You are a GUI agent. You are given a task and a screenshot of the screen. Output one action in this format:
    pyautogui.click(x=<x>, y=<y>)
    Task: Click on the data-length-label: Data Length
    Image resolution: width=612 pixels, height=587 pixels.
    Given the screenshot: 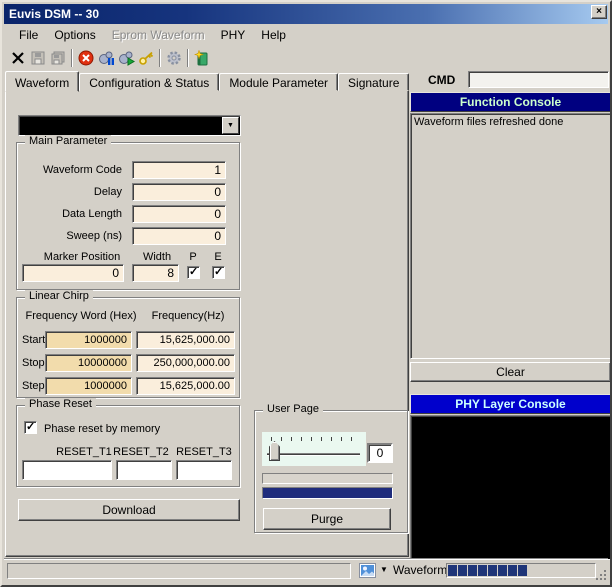 What is the action you would take?
    pyautogui.click(x=92, y=214)
    